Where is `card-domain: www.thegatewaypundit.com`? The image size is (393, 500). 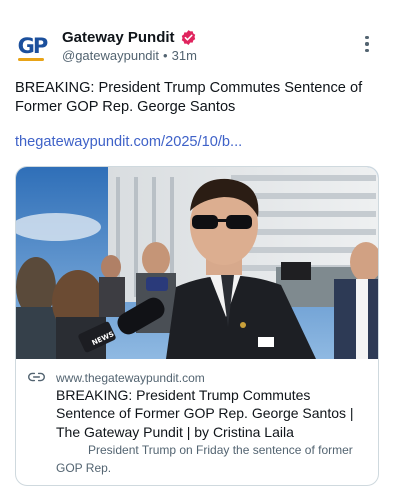 card-domain: www.thegatewaypundit.com is located at coordinates (130, 378).